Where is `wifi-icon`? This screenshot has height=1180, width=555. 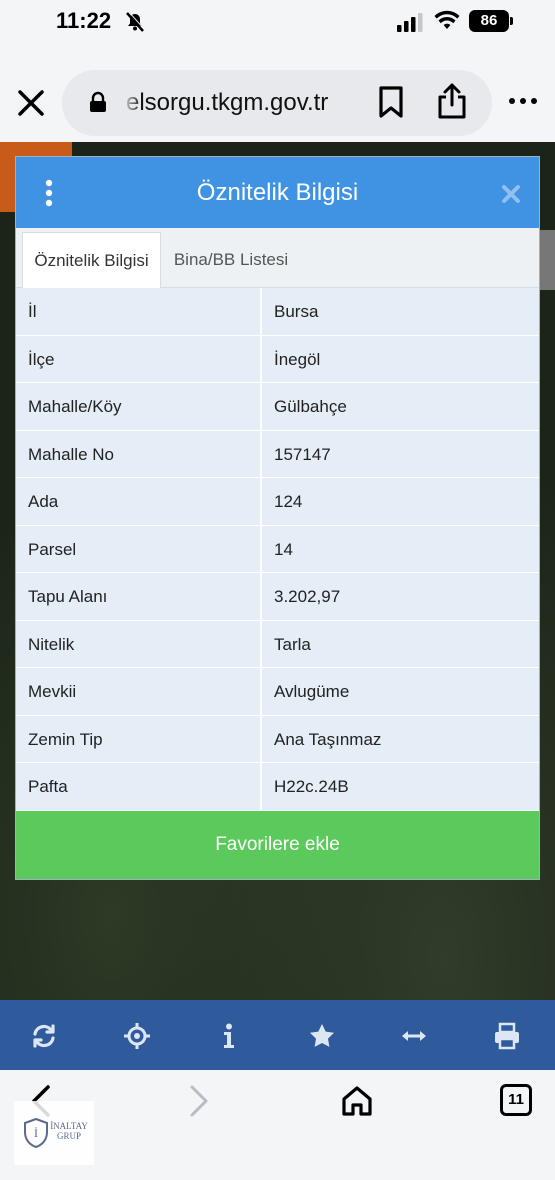 wifi-icon is located at coordinates (447, 19).